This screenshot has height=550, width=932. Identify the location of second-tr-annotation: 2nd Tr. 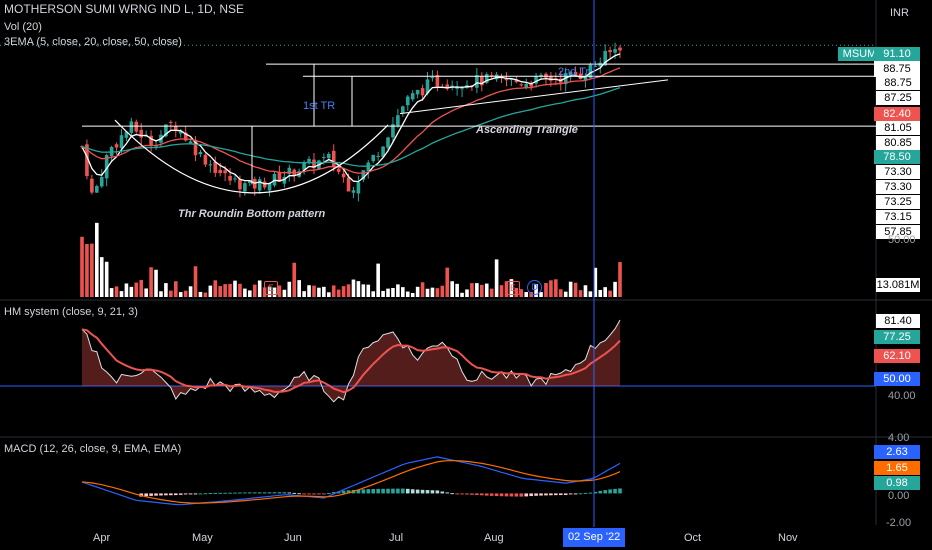
(574, 72).